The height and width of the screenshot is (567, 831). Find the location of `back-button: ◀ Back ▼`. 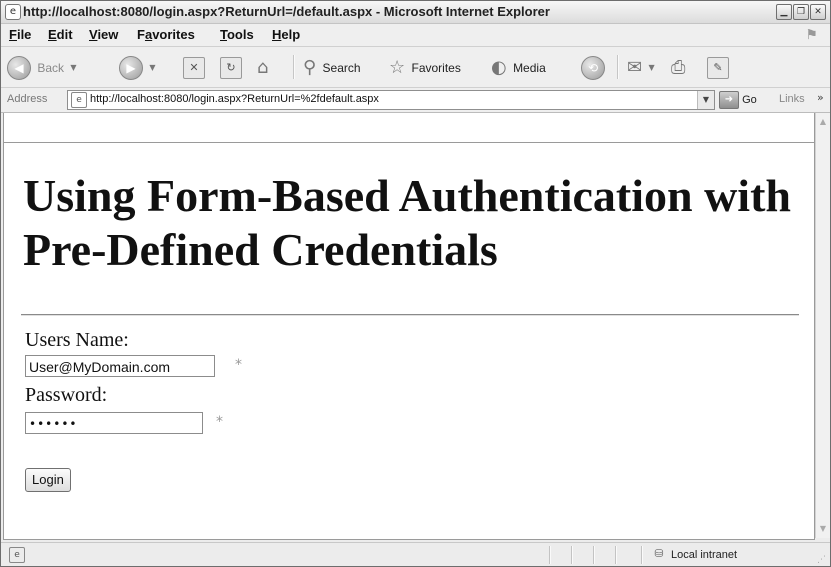

back-button: ◀ Back ▼ is located at coordinates (42, 67).